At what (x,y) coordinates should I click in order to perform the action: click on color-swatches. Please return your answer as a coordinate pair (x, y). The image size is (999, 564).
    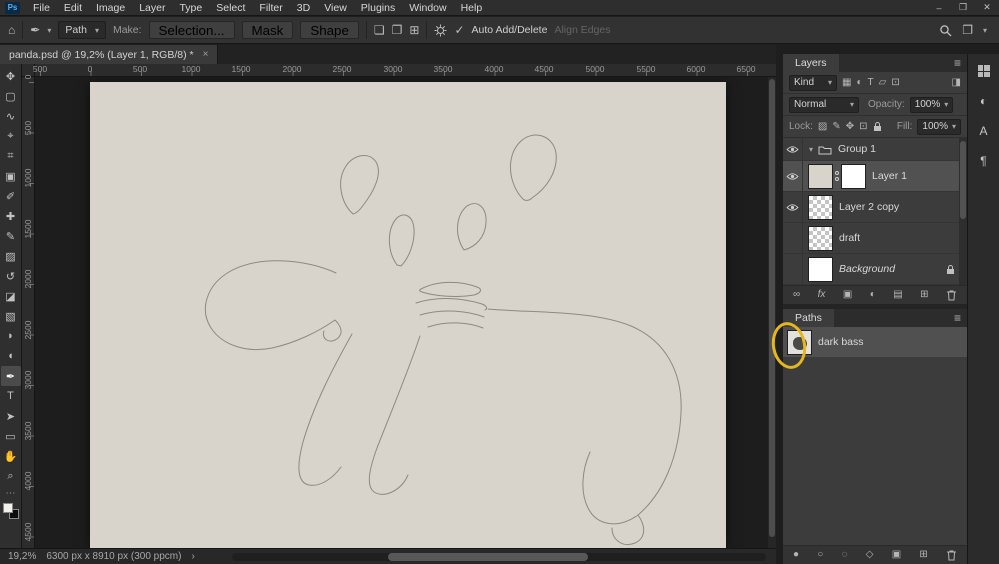
    Looking at the image, I should click on (10, 511).